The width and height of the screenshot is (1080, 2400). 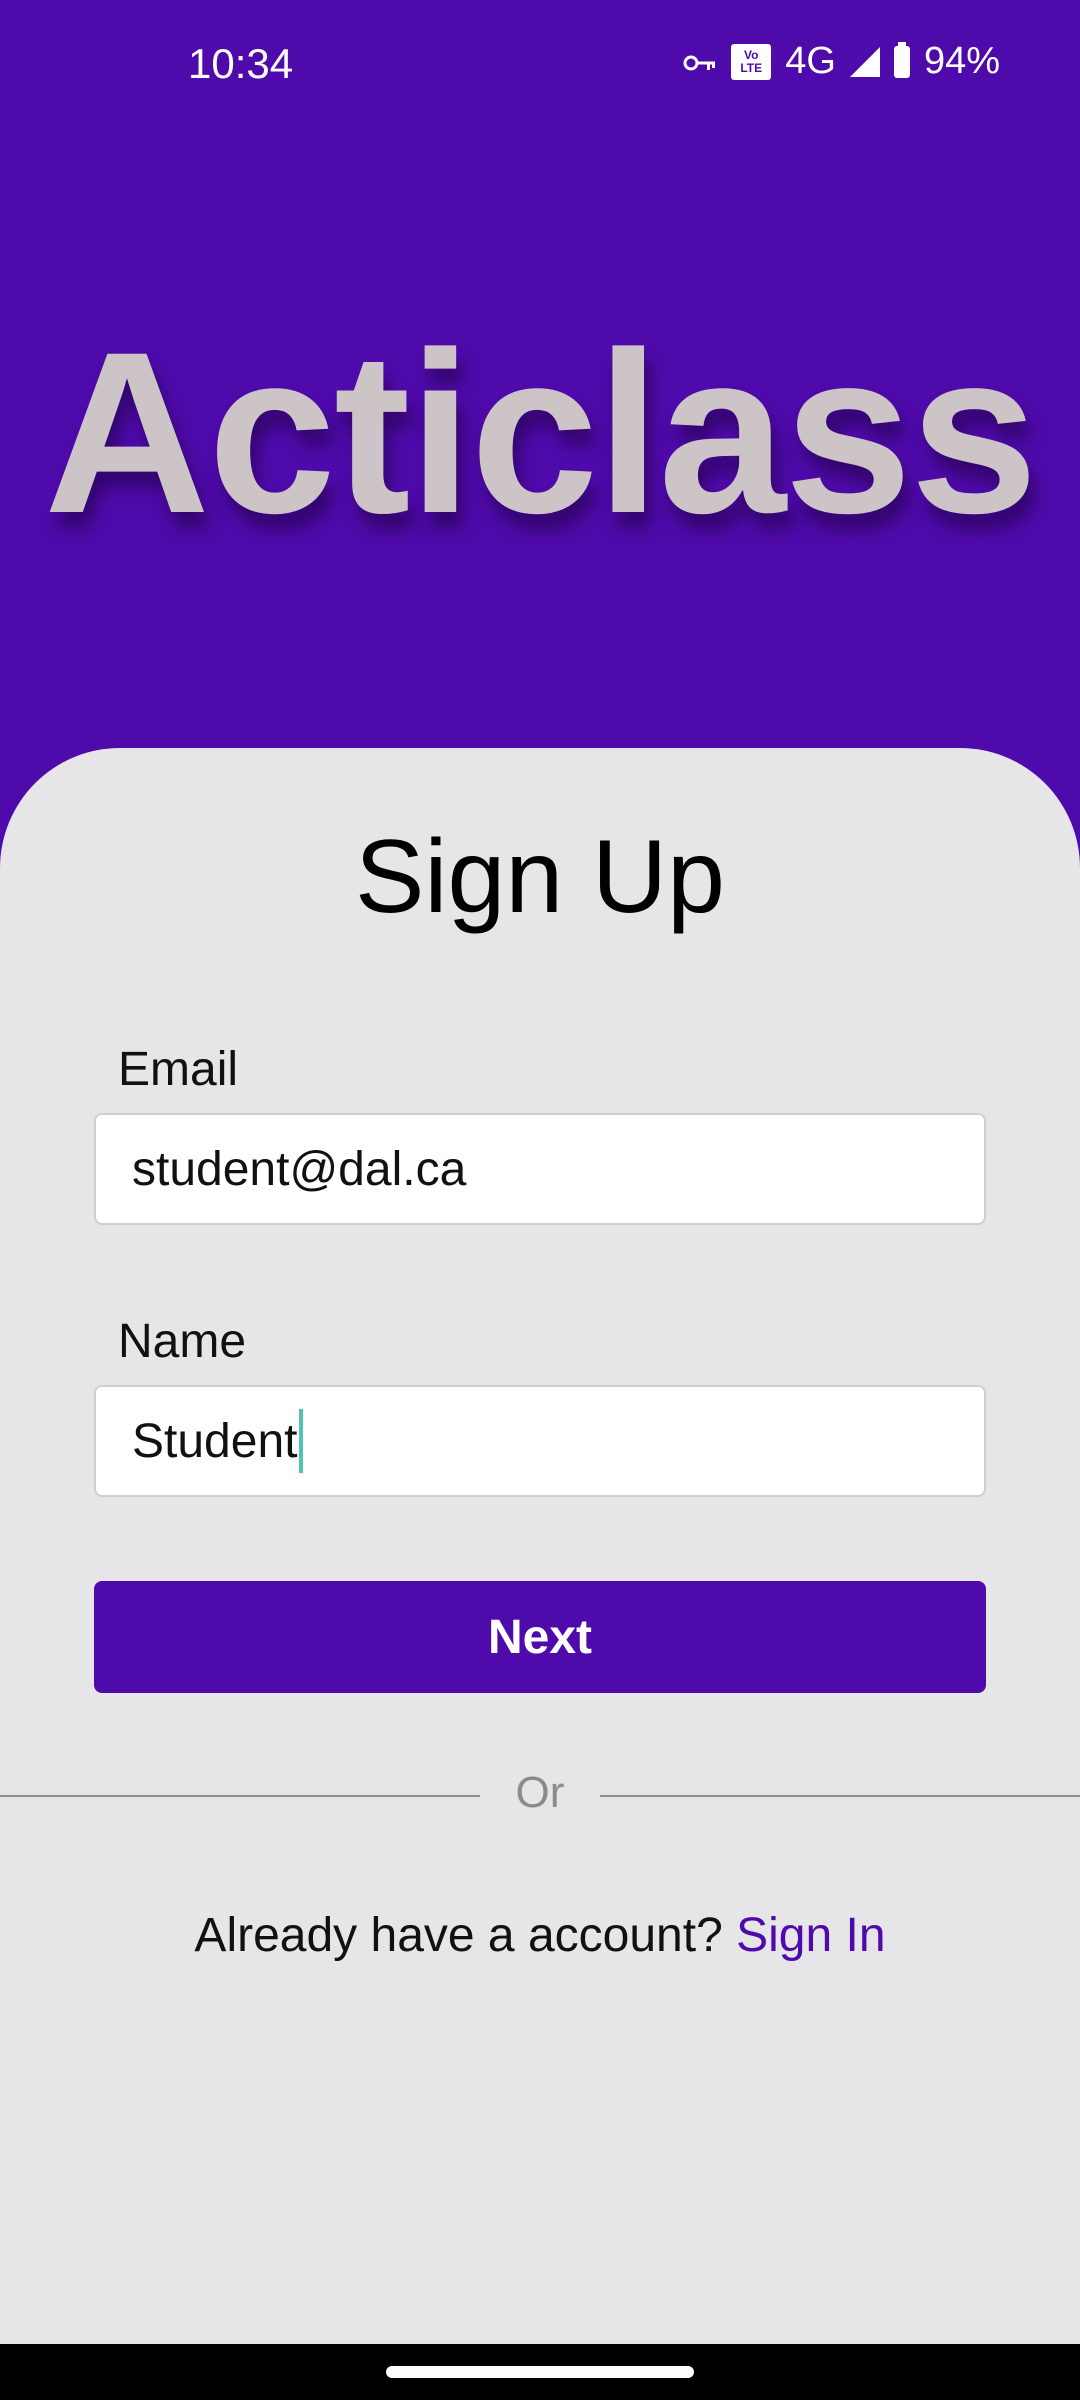 What do you see at coordinates (240, 1796) in the screenshot?
I see `divider-line-left` at bounding box center [240, 1796].